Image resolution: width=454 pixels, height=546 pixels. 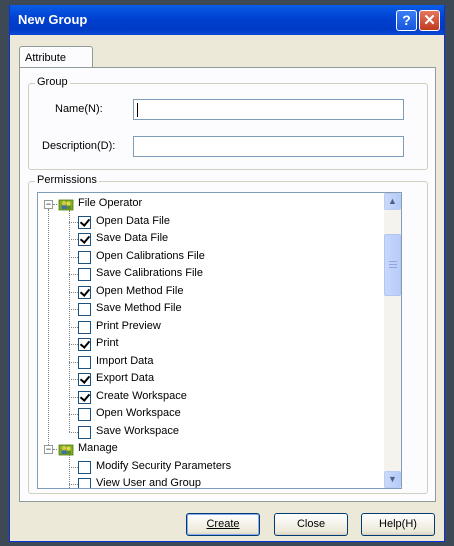 I want to click on permission-label: Open Workspace, so click(x=138, y=413).